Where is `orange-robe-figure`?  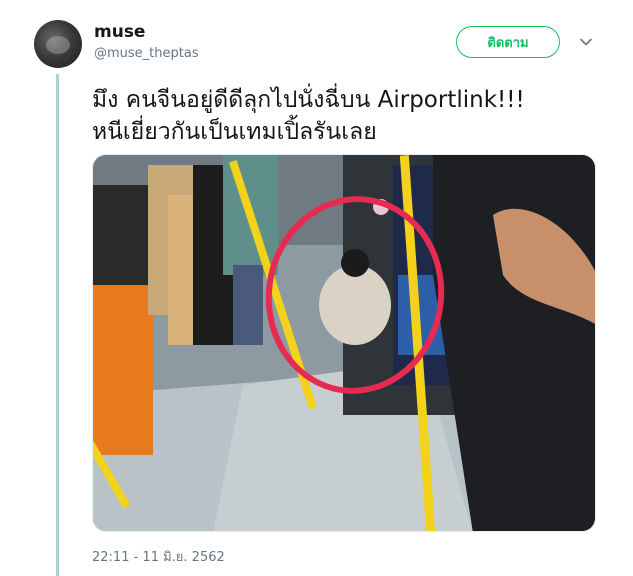 orange-robe-figure is located at coordinates (123, 370).